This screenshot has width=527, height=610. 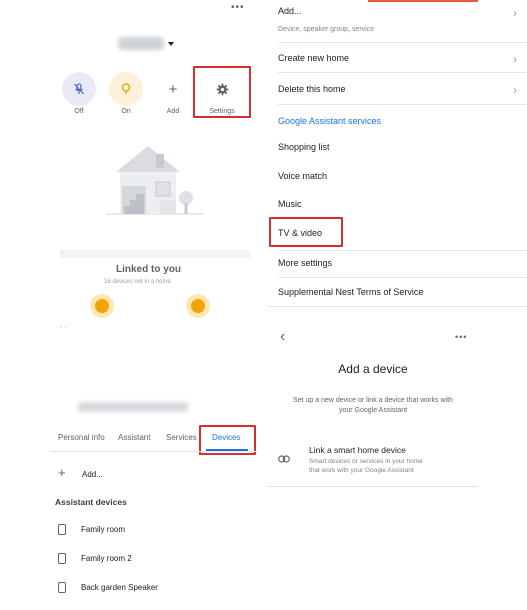 I want to click on menu-item-voice-match: Voice match, so click(x=302, y=176).